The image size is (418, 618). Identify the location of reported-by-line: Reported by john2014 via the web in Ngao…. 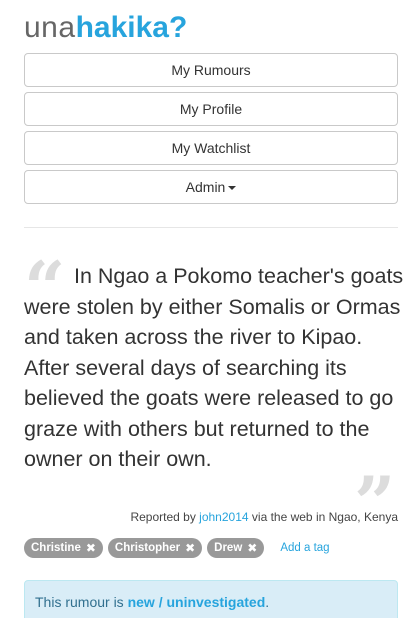
(264, 517).